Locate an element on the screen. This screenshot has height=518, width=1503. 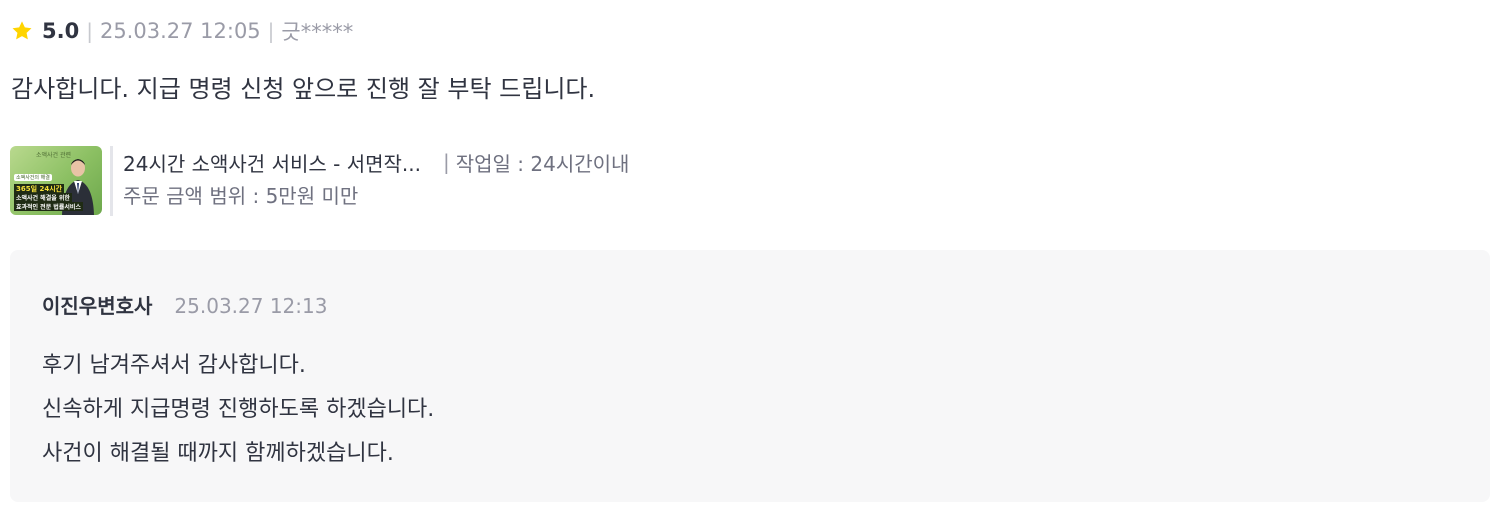
reply-header: 이진우변호사 25.03.27 12:13 is located at coordinates (184, 304).